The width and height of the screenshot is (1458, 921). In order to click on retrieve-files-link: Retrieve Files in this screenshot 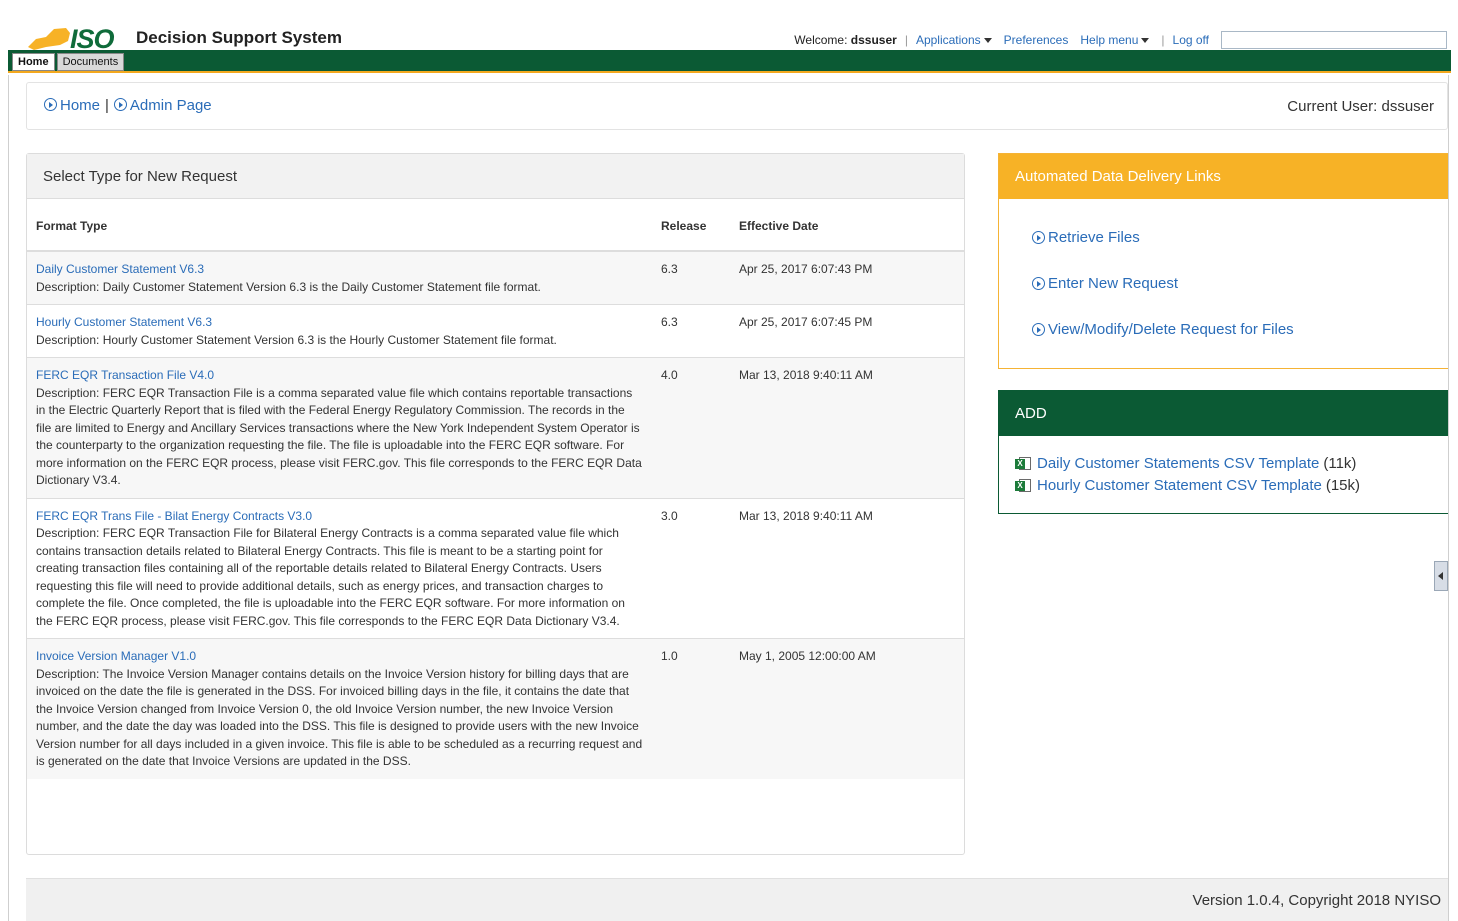, I will do `click(1086, 237)`.